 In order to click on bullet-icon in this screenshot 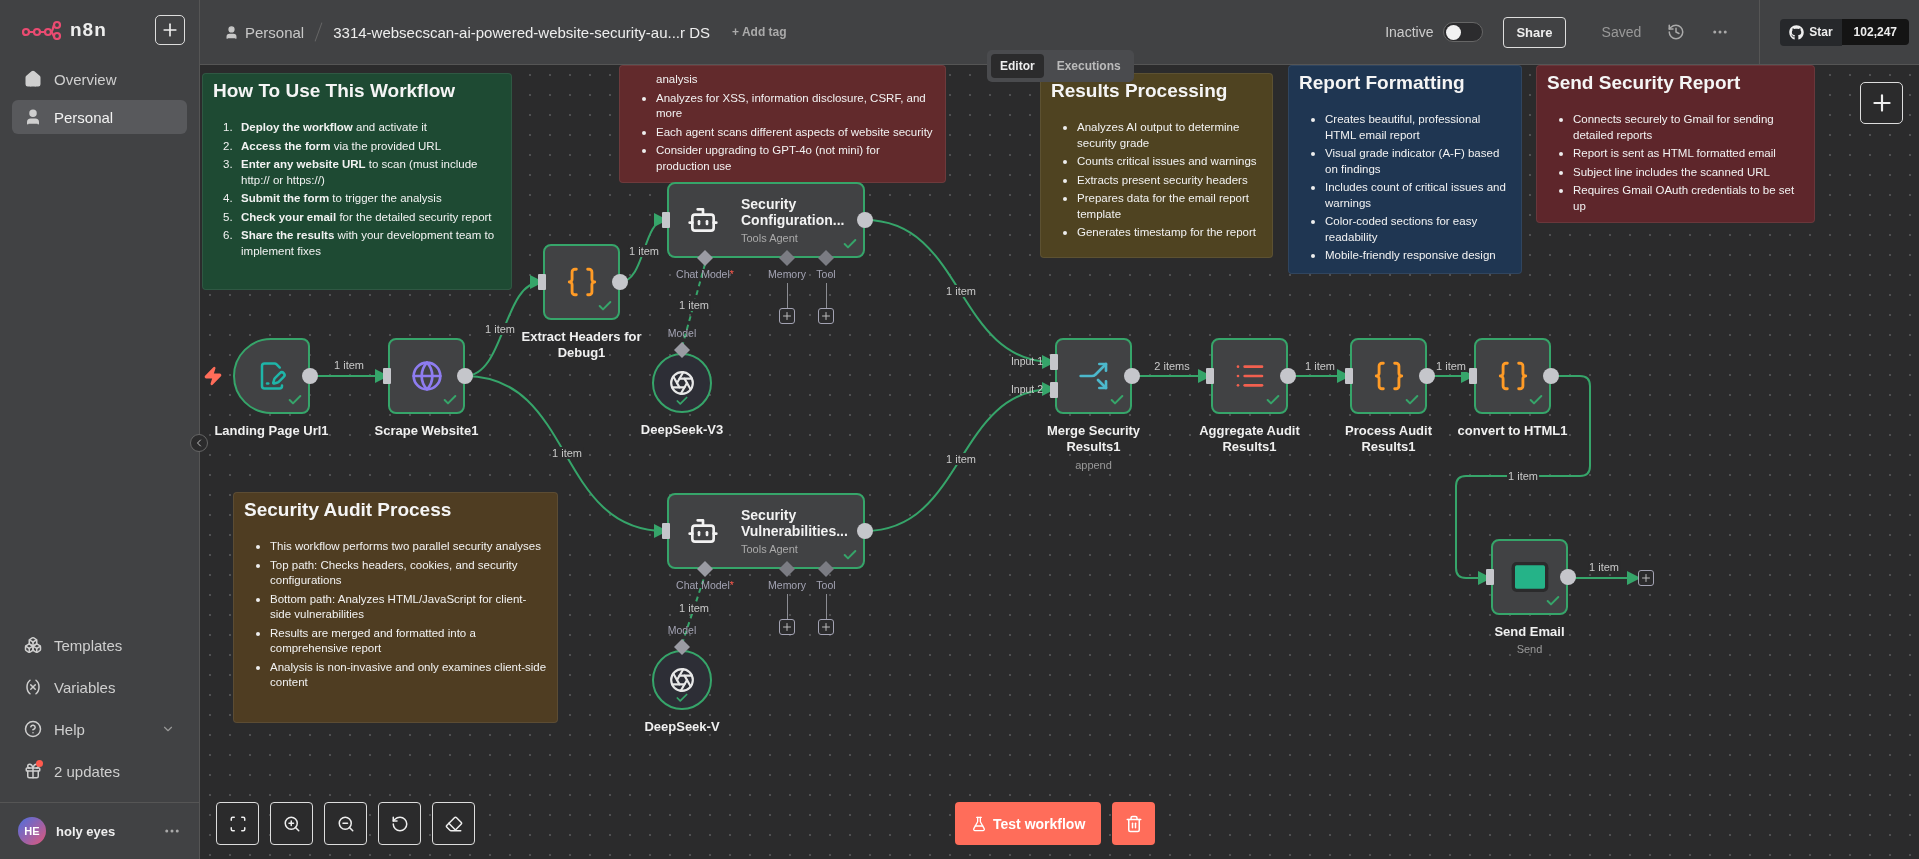, I will do `click(1313, 120)`.